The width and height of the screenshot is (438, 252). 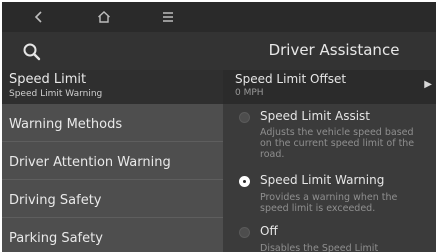 I want to click on chevron-right-icon: ▶, so click(x=428, y=84).